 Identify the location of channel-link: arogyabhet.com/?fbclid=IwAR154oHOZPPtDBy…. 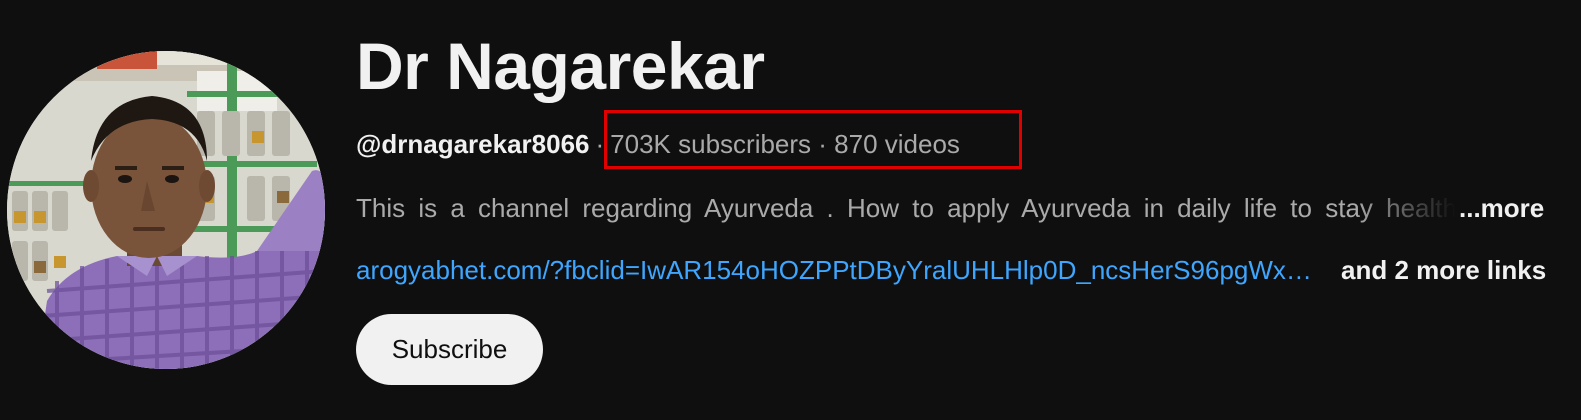
(835, 270).